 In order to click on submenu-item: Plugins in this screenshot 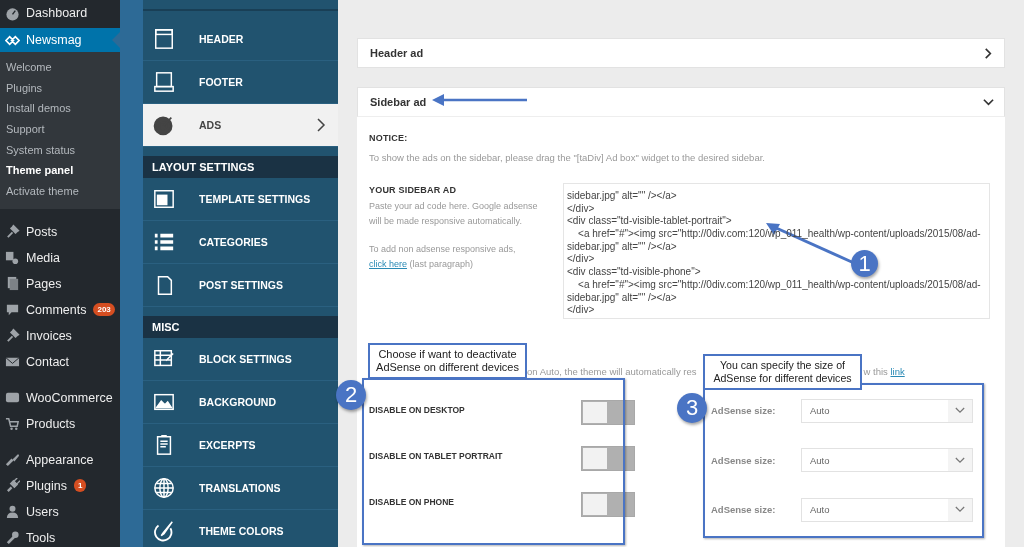, I will do `click(60, 88)`.